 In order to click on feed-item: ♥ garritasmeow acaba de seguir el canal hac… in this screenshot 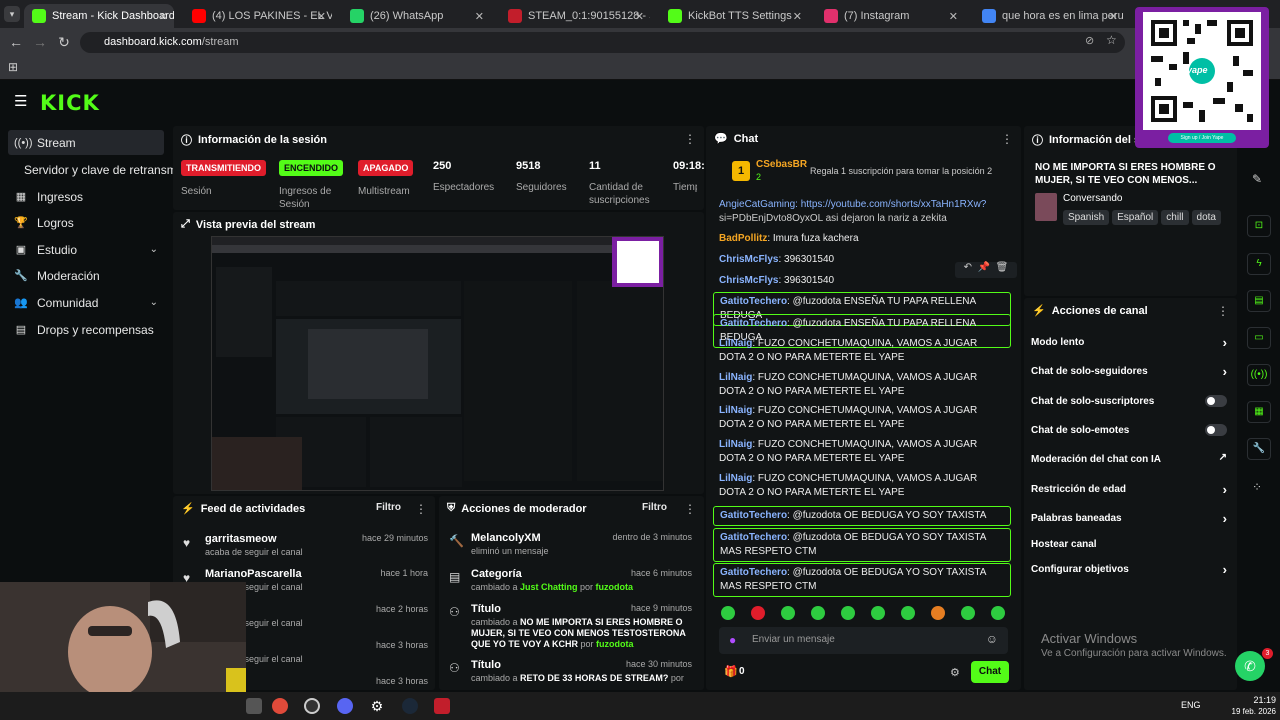, I will do `click(305, 549)`.